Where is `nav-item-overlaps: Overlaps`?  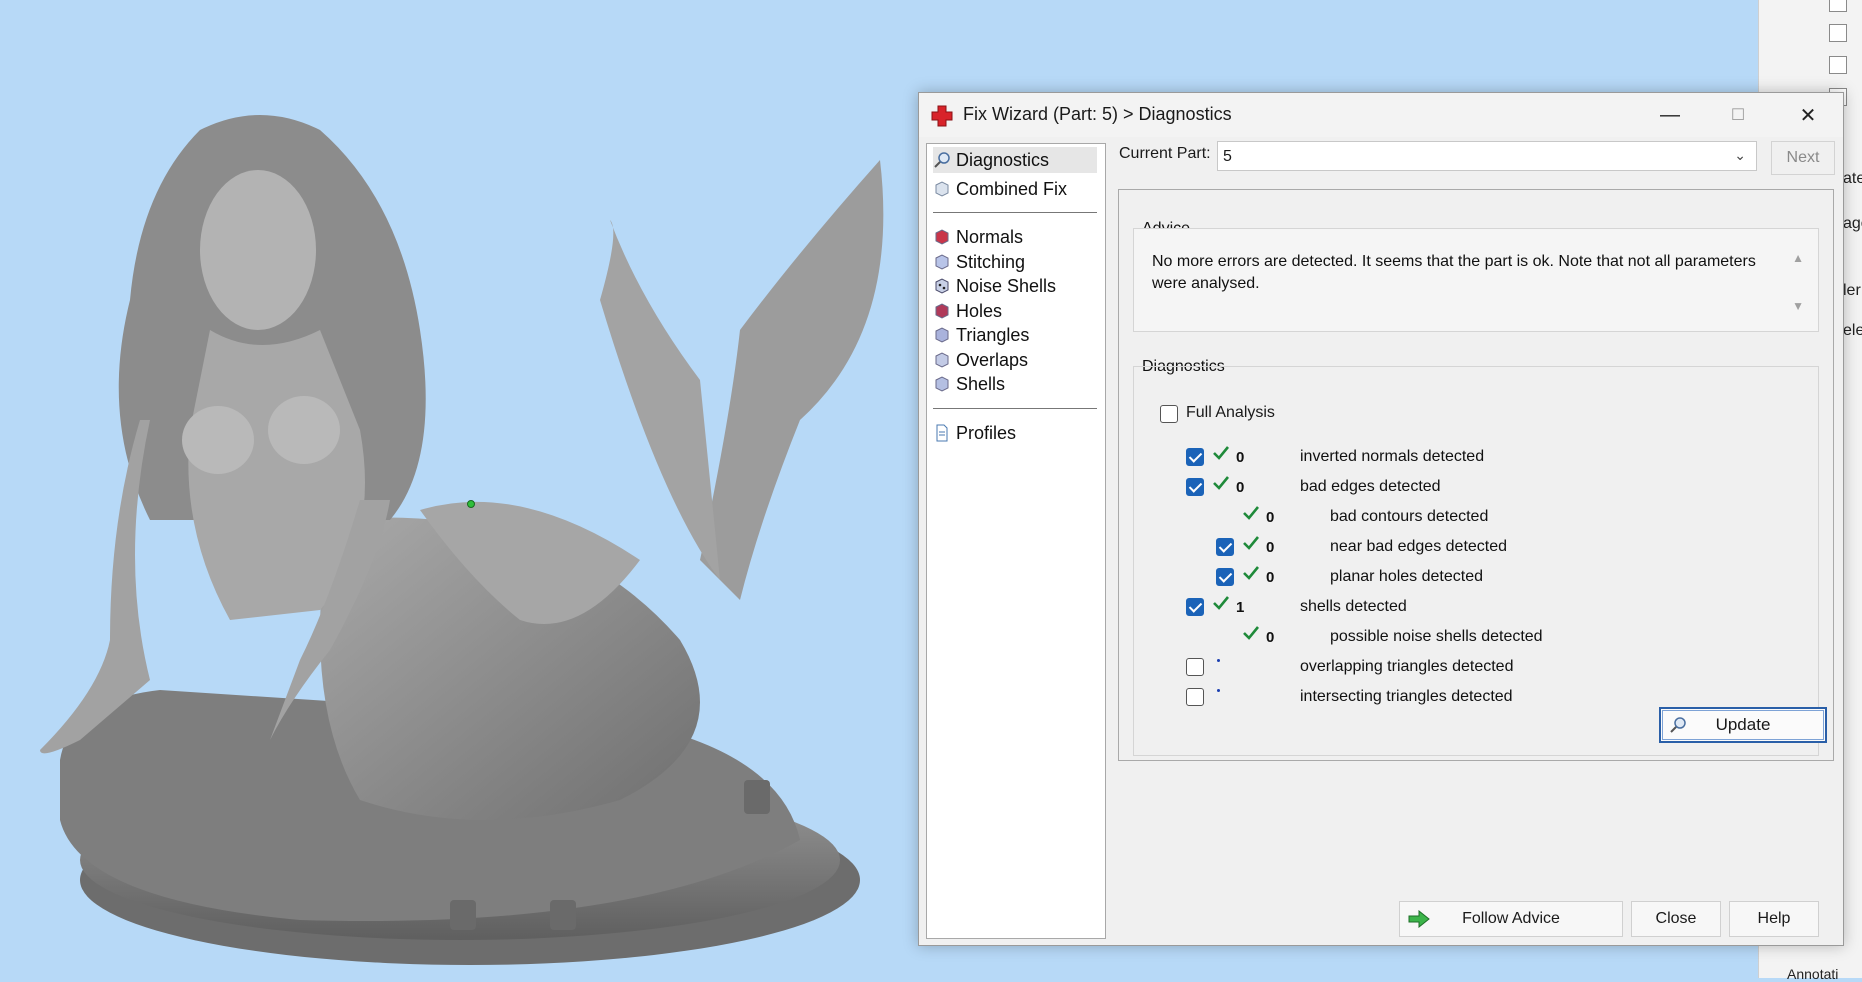
nav-item-overlaps: Overlaps is located at coordinates (1015, 360).